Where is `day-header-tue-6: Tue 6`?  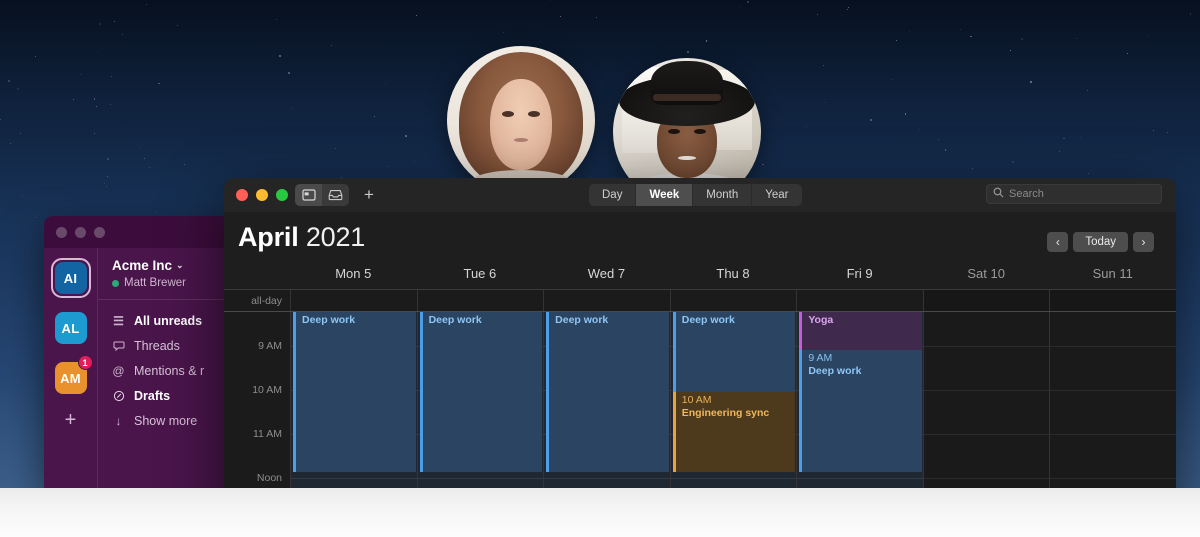 day-header-tue-6: Tue 6 is located at coordinates (480, 277).